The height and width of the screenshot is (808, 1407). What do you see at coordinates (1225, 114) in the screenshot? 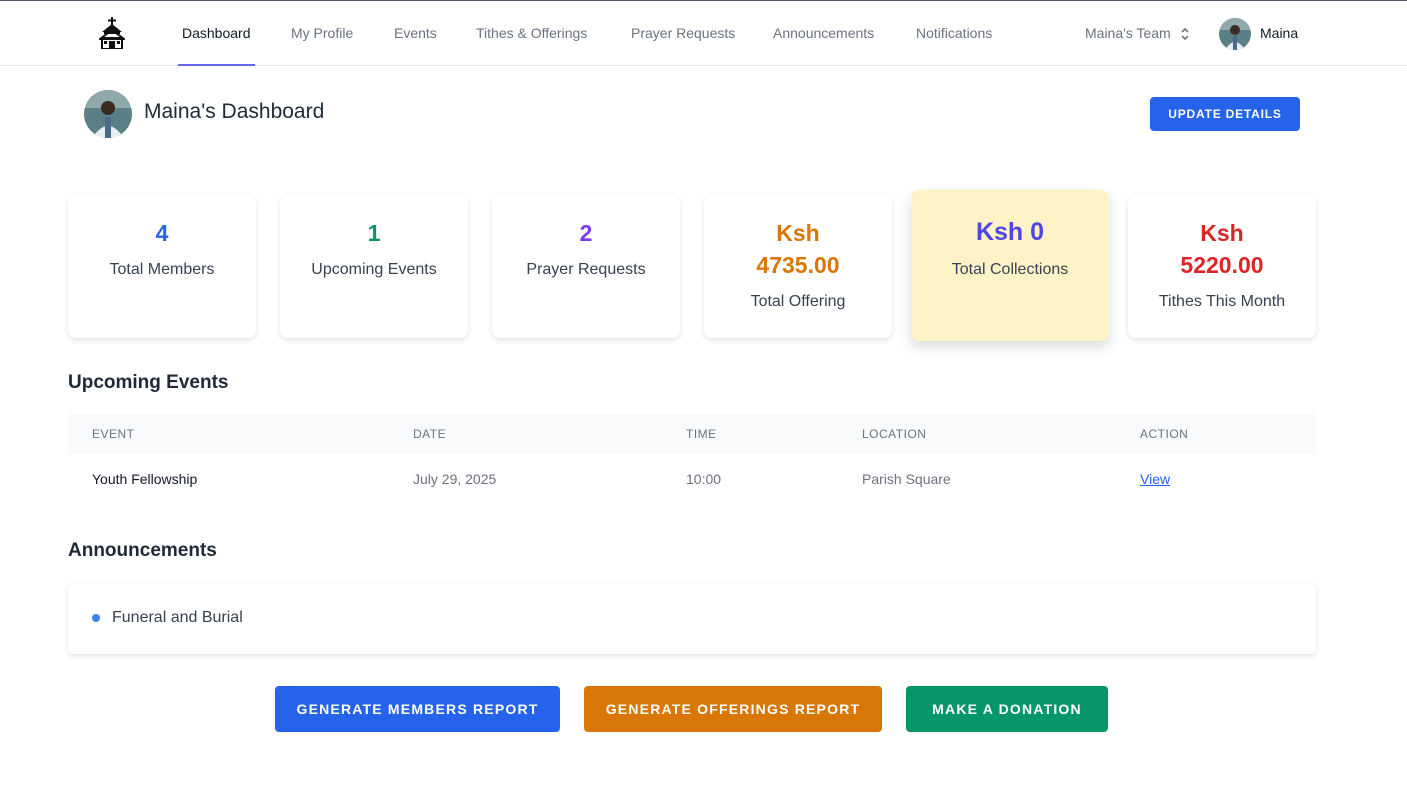
I see `update-details-button: UPDATE DETAILS` at bounding box center [1225, 114].